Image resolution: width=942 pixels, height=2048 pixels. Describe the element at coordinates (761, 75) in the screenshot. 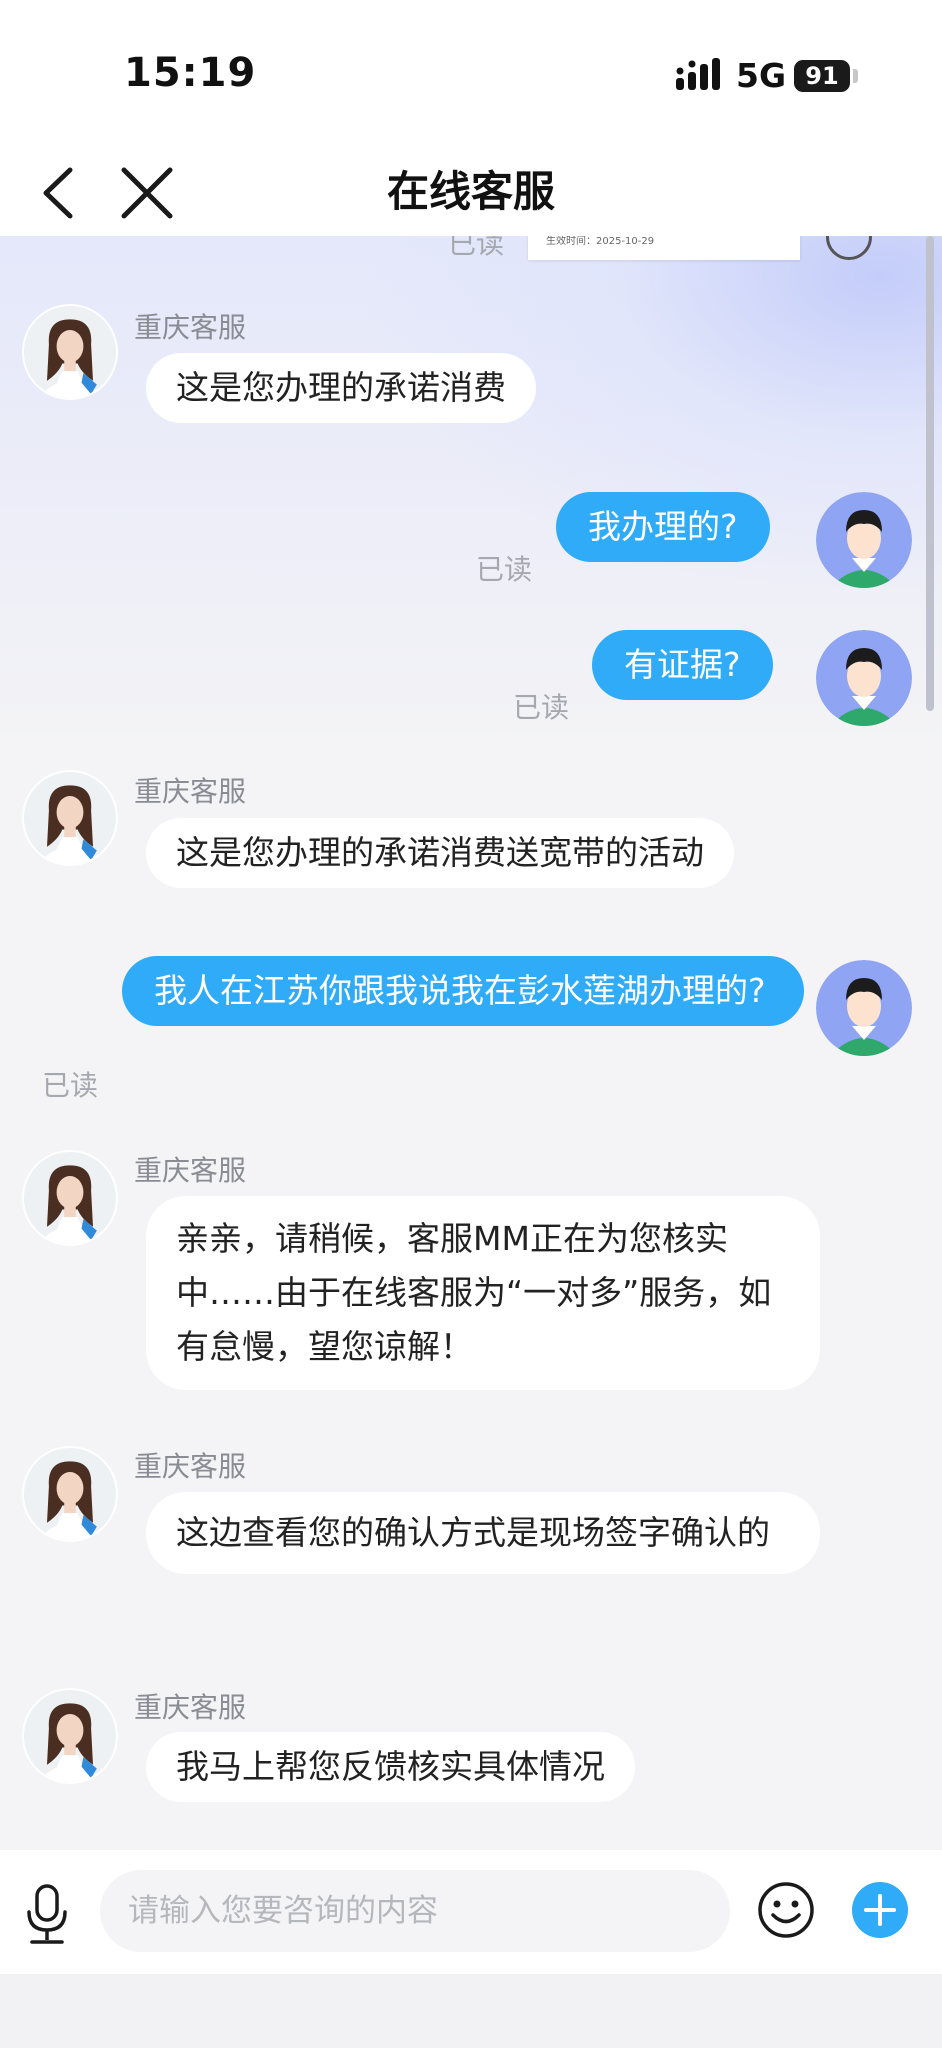

I see `network-type: 5G` at that location.